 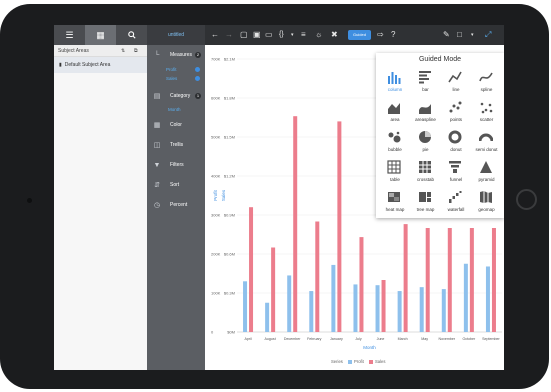 What do you see at coordinates (174, 109) in the screenshot?
I see `category-pill-month: Month` at bounding box center [174, 109].